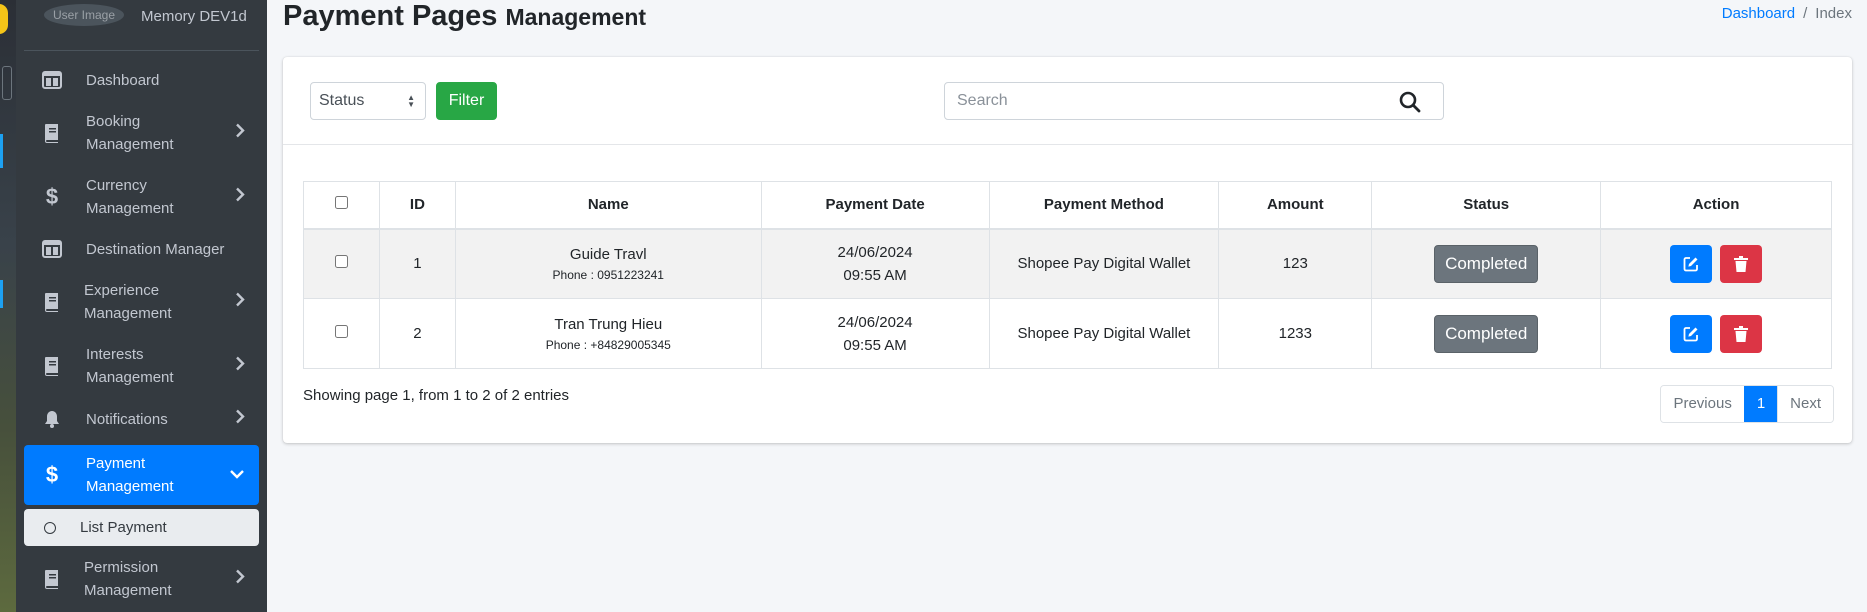 This screenshot has width=1867, height=612. I want to click on sidebar-item-permission: Permission Management, so click(141, 579).